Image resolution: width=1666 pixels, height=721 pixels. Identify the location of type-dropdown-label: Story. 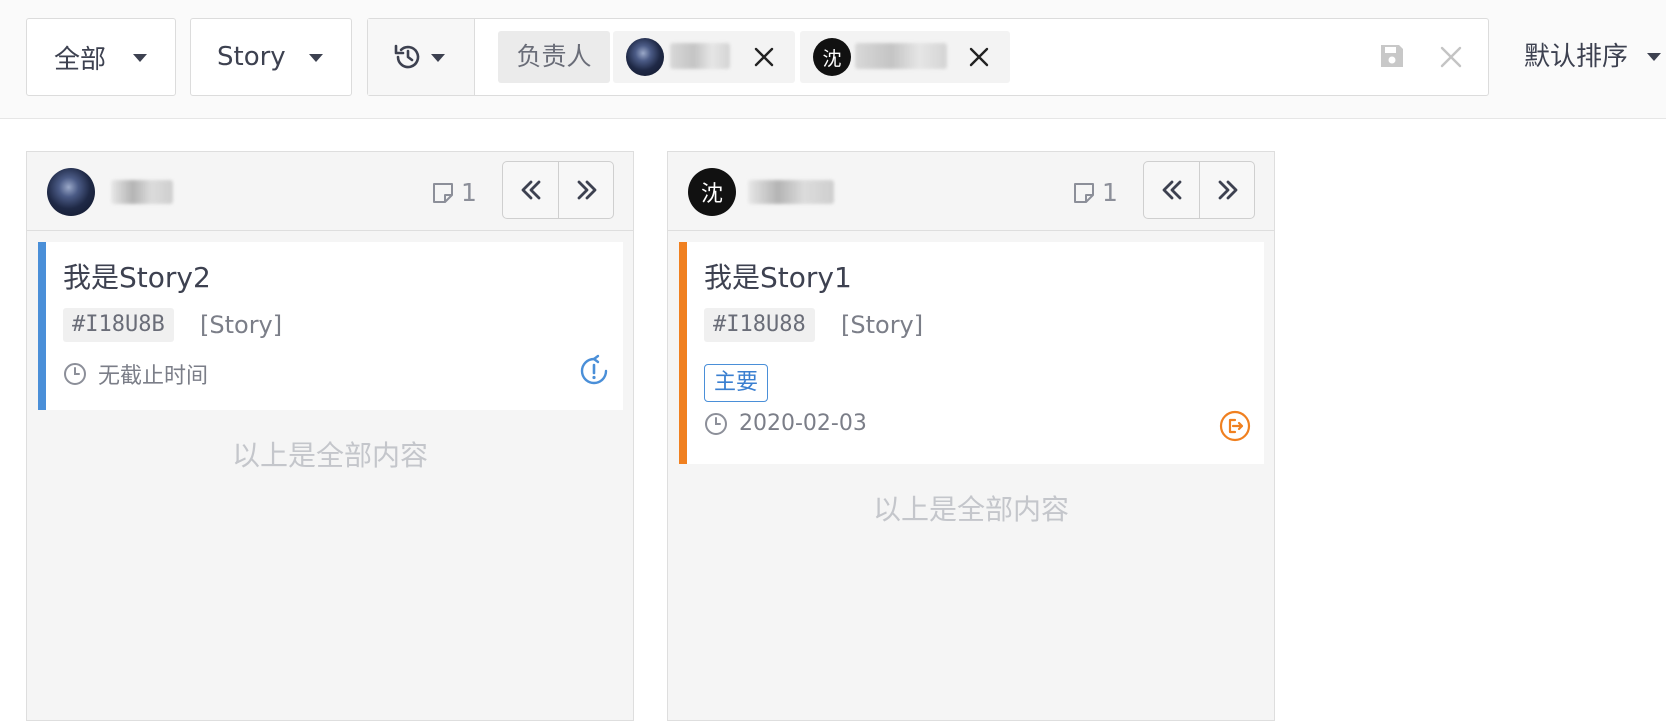
(251, 57).